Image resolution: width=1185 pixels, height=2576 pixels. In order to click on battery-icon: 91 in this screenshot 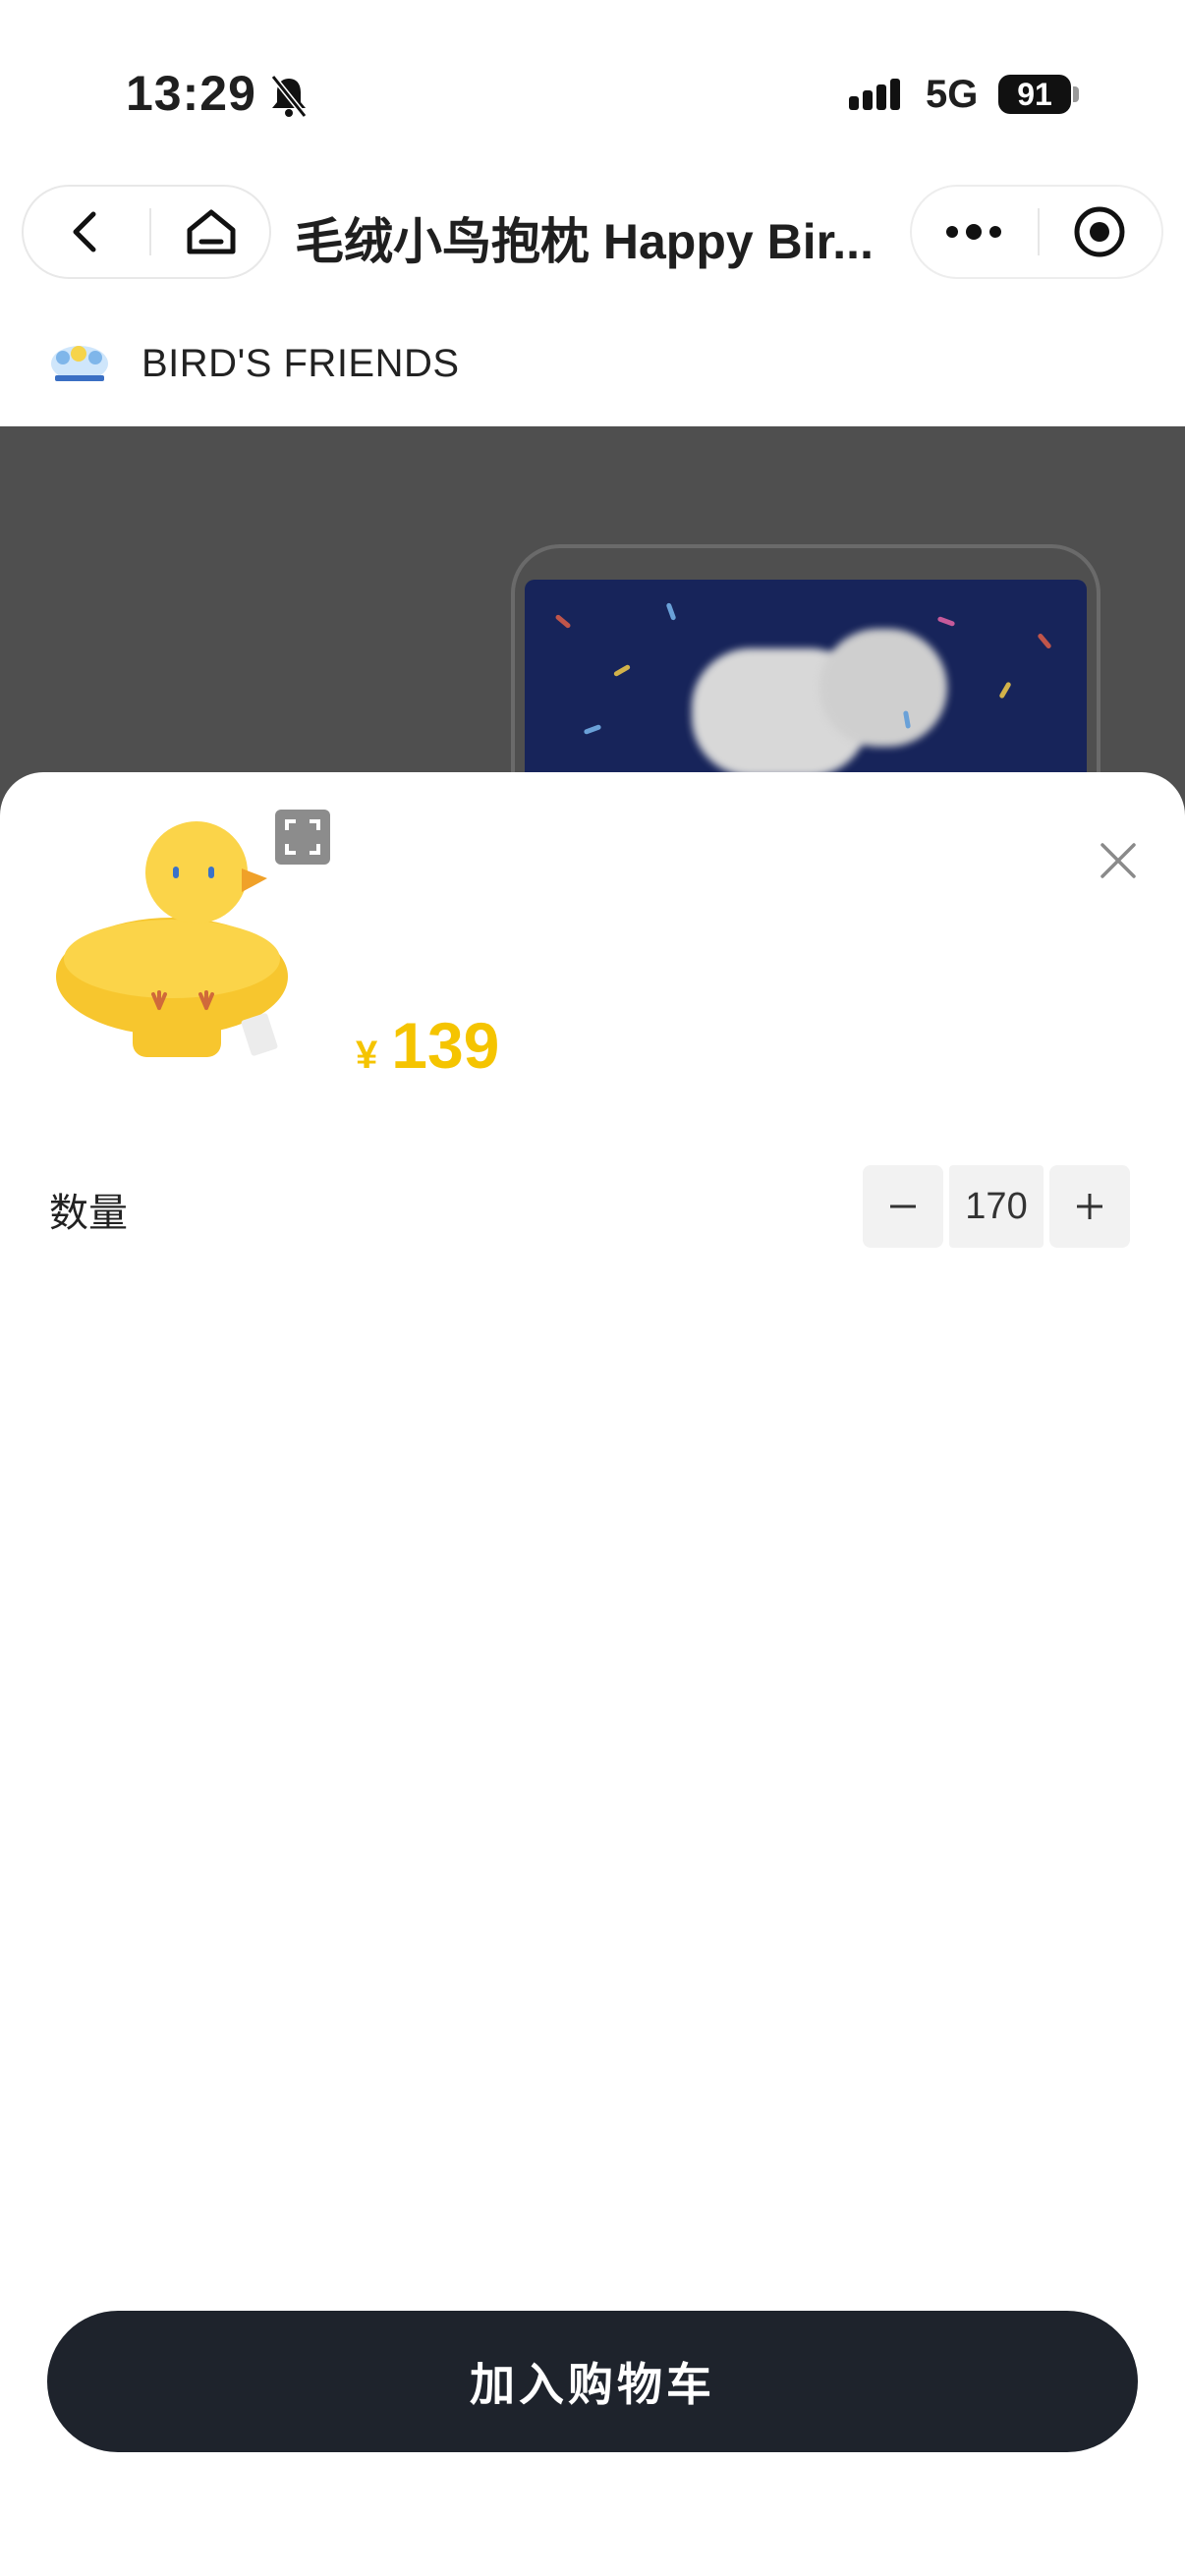, I will do `click(1034, 94)`.